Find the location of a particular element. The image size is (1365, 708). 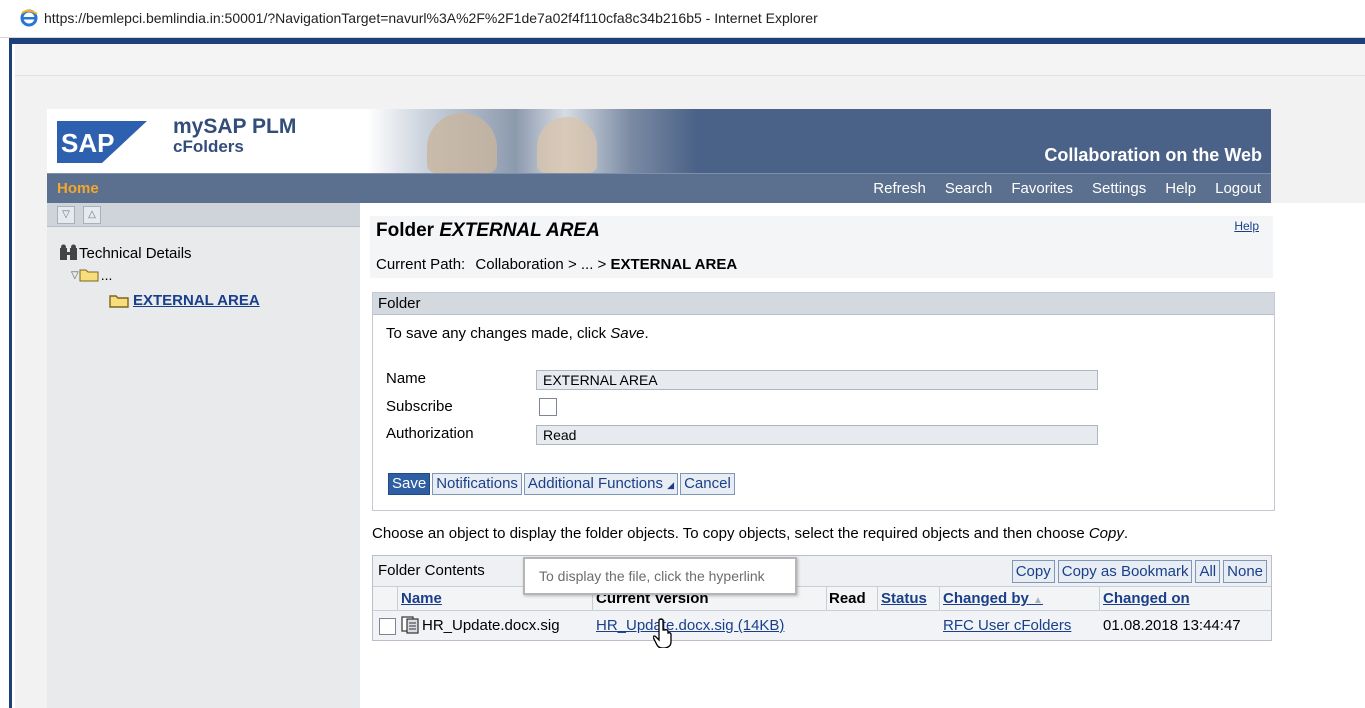

nav-home-link: Home is located at coordinates (78, 188).